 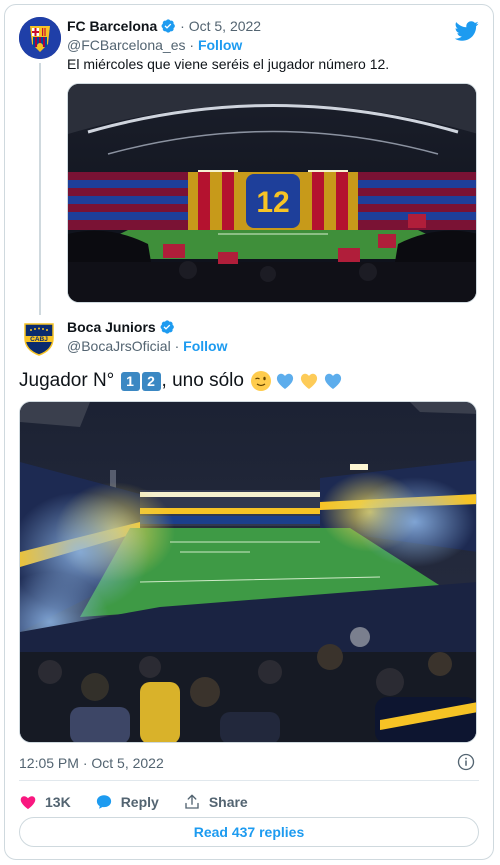 What do you see at coordinates (205, 346) in the screenshot?
I see `follow-link: Follow` at bounding box center [205, 346].